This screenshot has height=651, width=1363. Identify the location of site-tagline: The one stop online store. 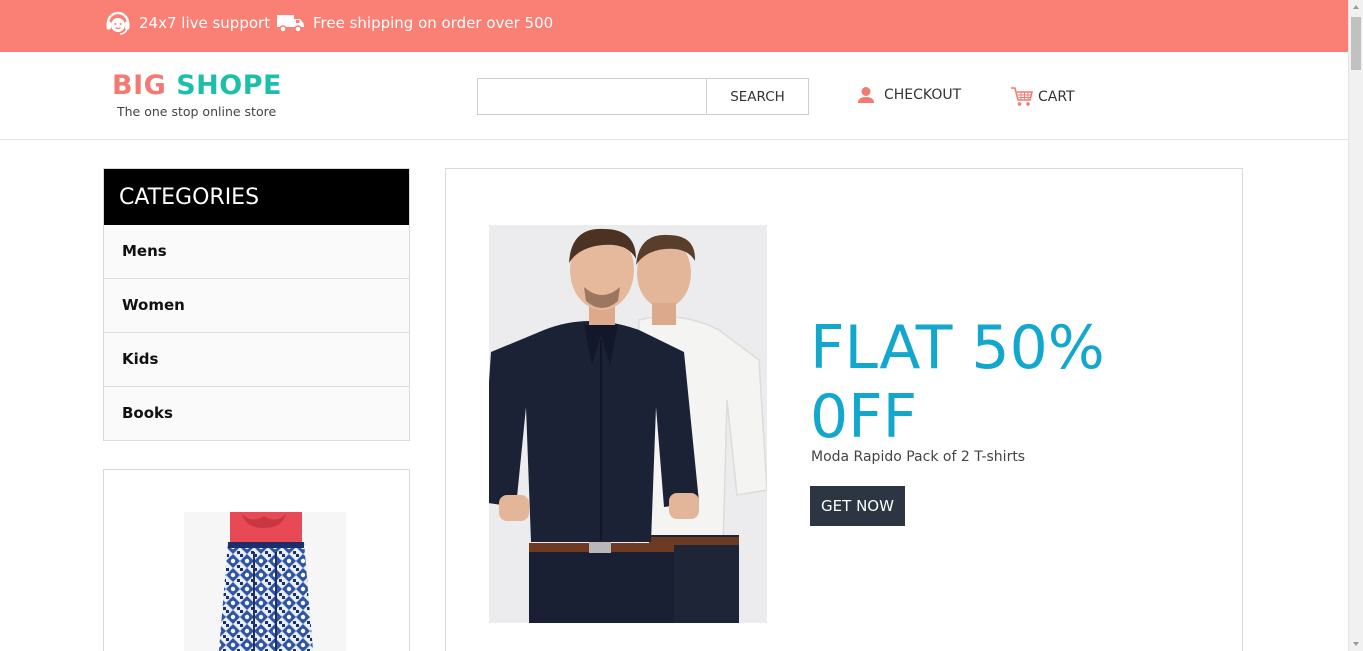
(197, 111).